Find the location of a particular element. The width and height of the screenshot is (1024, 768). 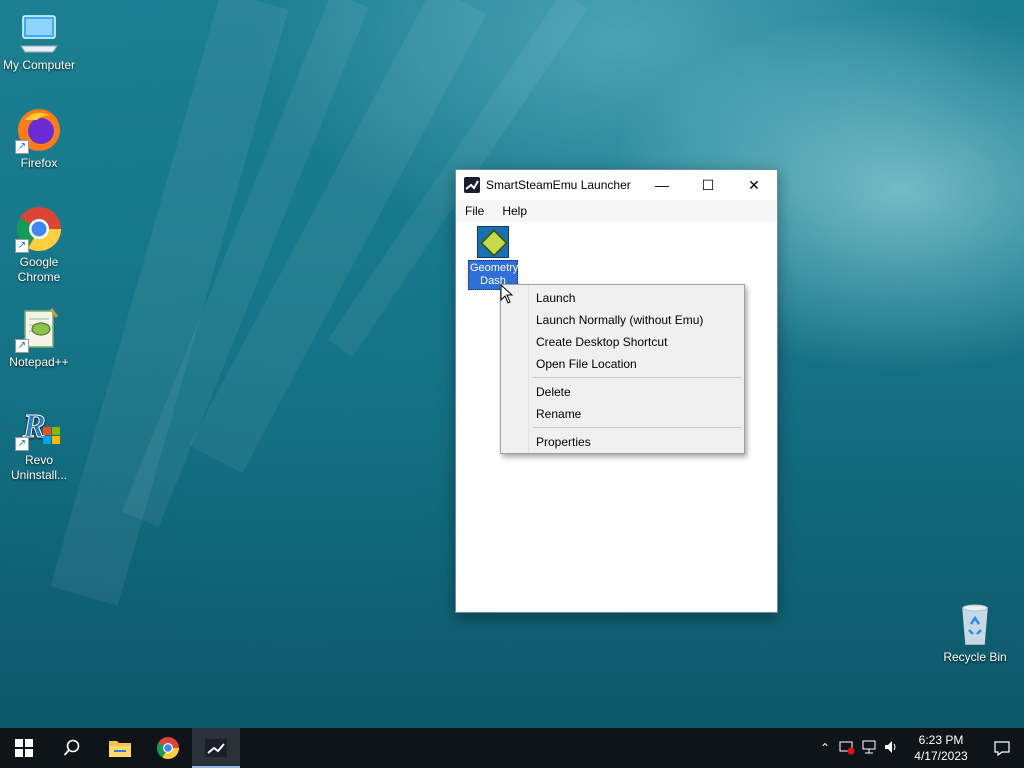

close-button: ✕ is located at coordinates (754, 185).